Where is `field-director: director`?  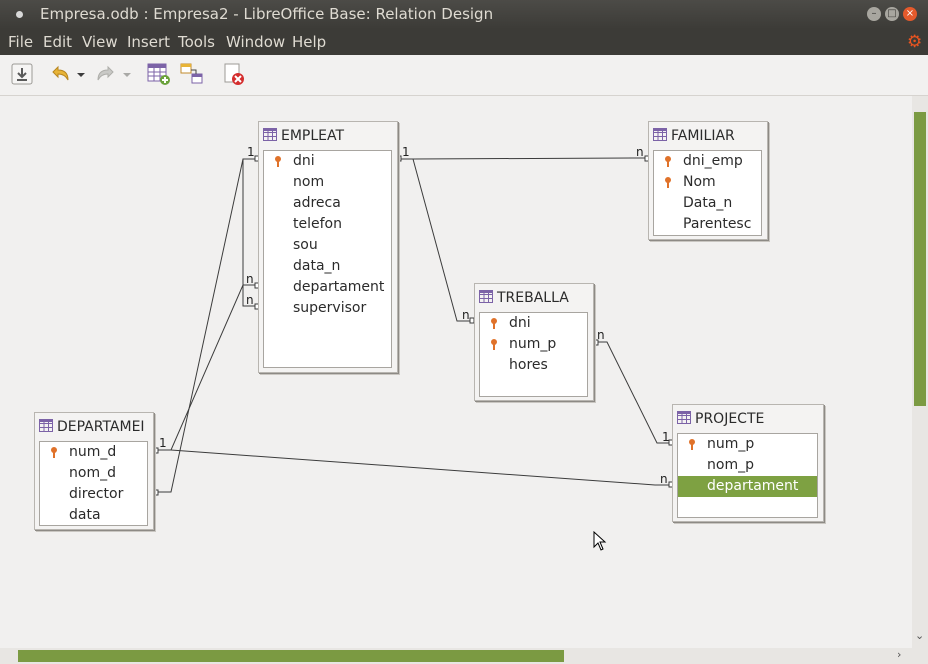
field-director: director is located at coordinates (93, 494).